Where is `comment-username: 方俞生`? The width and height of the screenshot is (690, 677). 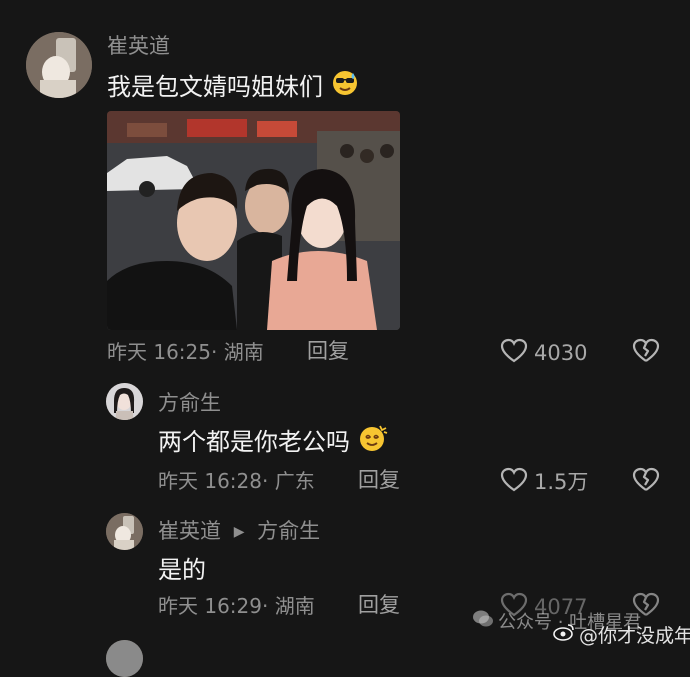 comment-username: 方俞生 is located at coordinates (189, 403).